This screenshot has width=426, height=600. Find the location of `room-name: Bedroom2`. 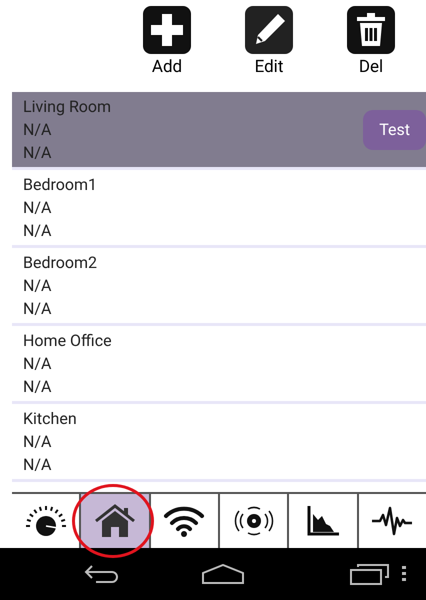

room-name: Bedroom2 is located at coordinates (60, 263).